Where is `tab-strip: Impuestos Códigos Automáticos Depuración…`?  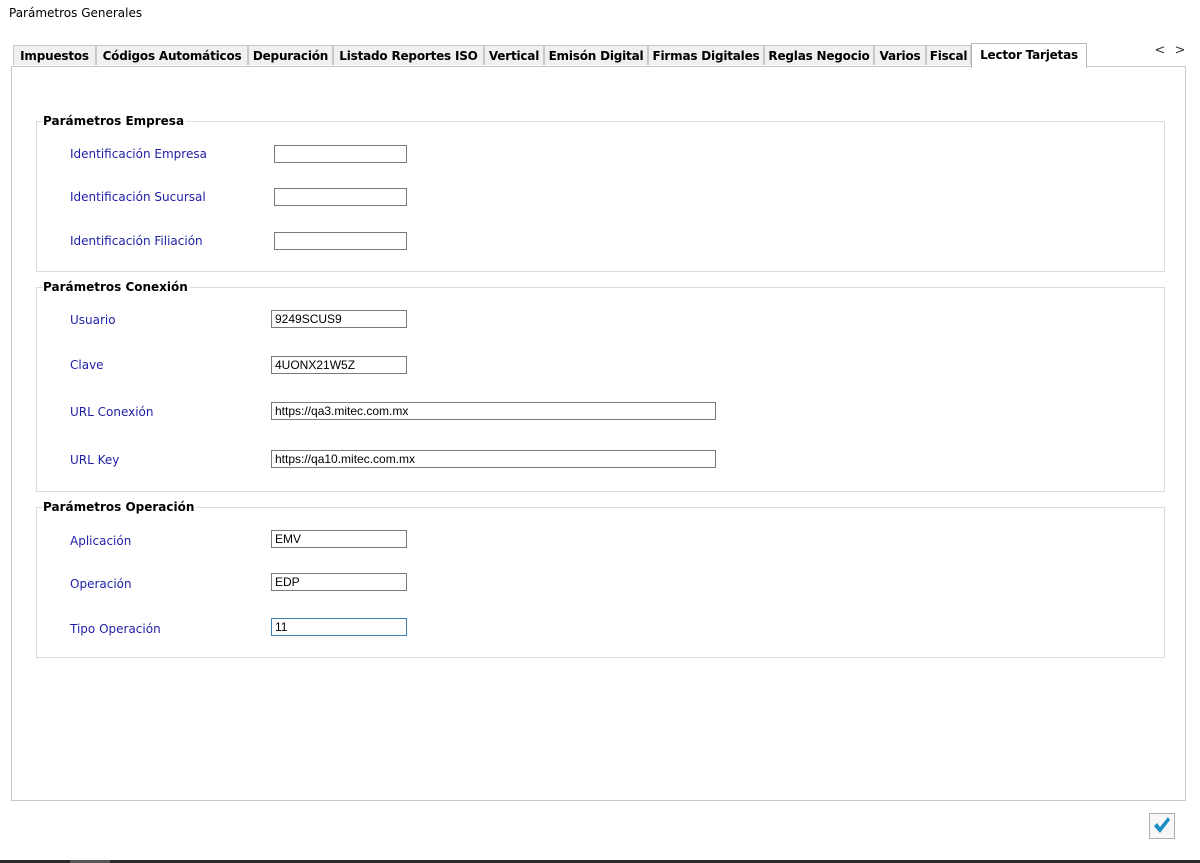 tab-strip: Impuestos Códigos Automáticos Depuración… is located at coordinates (573, 55).